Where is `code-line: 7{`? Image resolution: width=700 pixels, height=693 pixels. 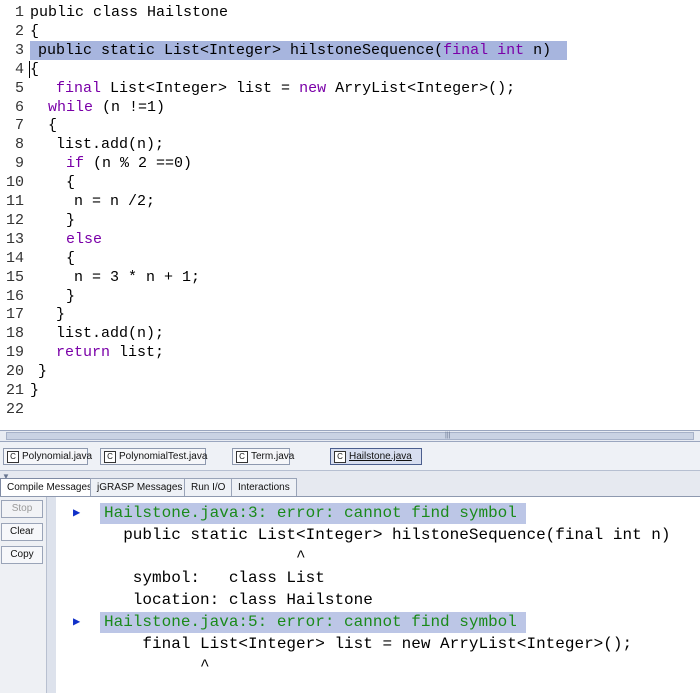
code-line: 7{ is located at coordinates (350, 125).